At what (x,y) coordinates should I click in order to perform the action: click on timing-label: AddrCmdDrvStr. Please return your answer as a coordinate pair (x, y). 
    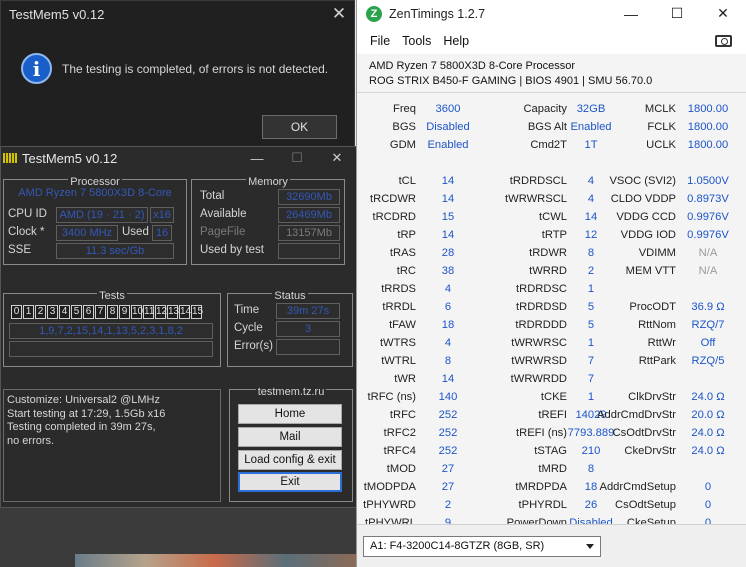
    Looking at the image, I should click on (636, 415).